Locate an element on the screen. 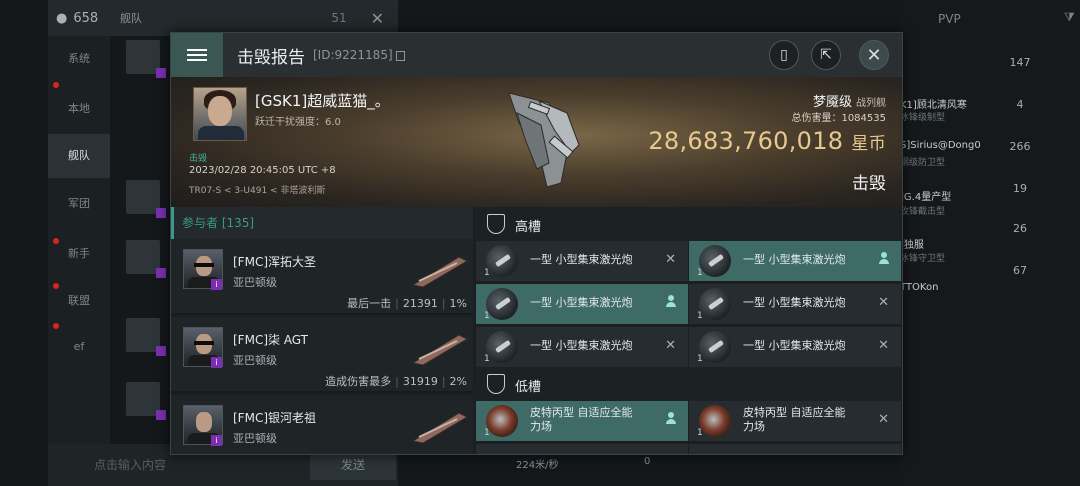 This screenshot has height=486, width=1080. victim-name: [GSK1]超威蓝猫_。 is located at coordinates (322, 100).